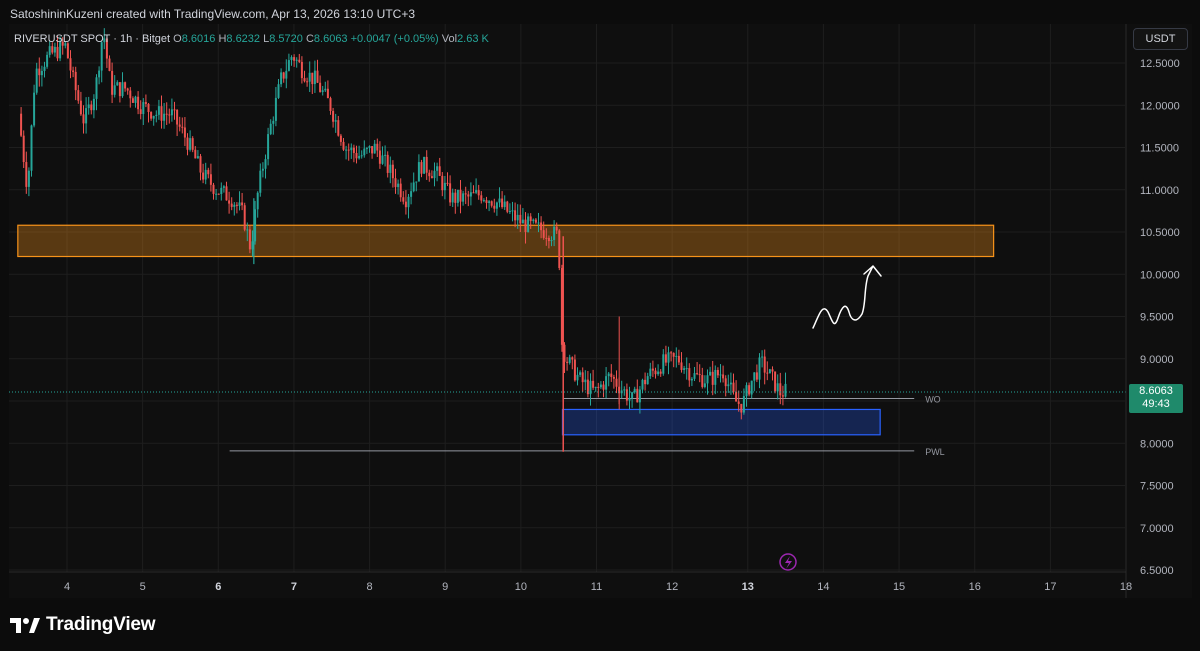 The height and width of the screenshot is (651, 1200). Describe the element at coordinates (92, 39) in the screenshot. I see `symbol-label: RIVERUSDT SPOT · 1h · Bitget` at that location.